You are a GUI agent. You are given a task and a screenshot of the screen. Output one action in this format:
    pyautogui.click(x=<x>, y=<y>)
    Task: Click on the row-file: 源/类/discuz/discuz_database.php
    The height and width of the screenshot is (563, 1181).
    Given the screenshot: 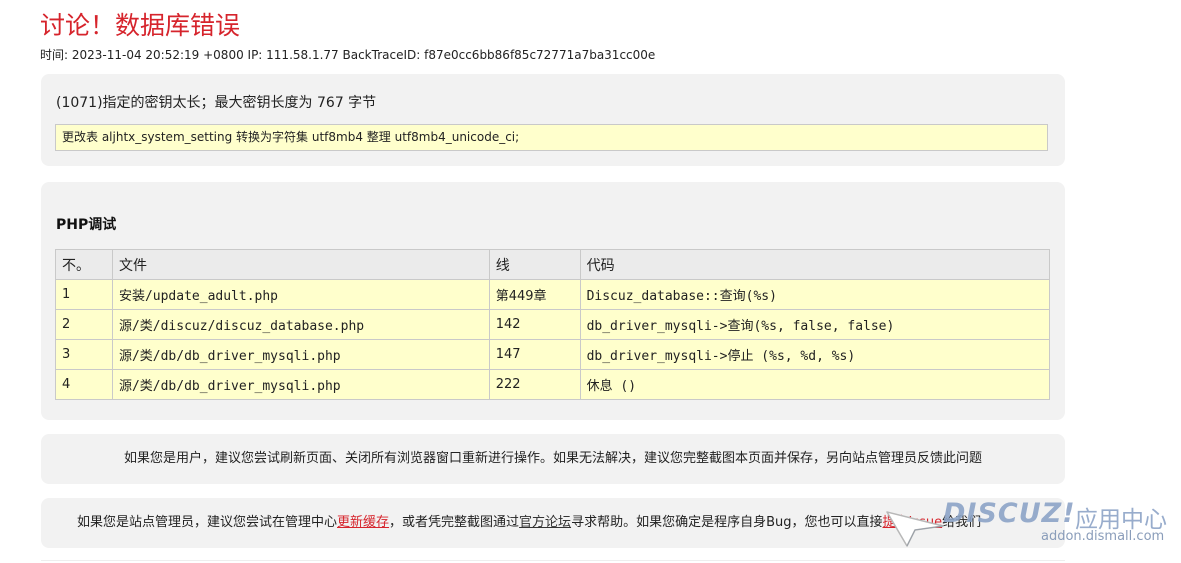 What is the action you would take?
    pyautogui.click(x=300, y=324)
    